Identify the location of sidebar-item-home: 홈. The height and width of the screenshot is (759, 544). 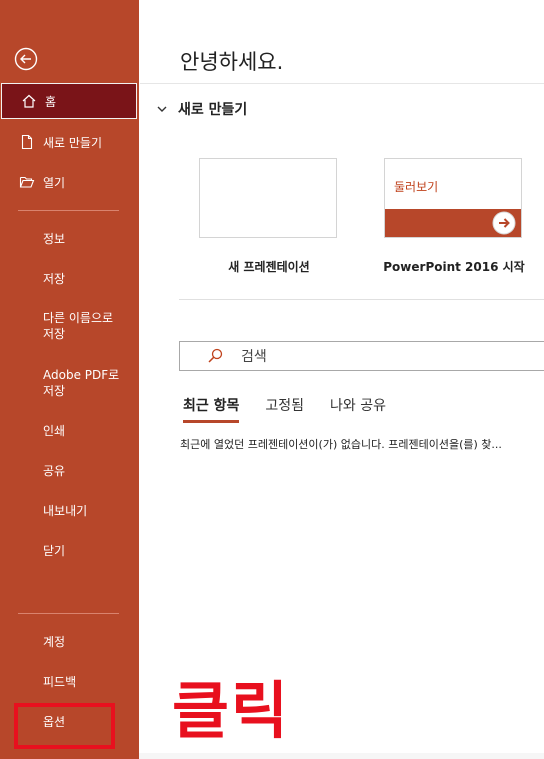
(69, 101).